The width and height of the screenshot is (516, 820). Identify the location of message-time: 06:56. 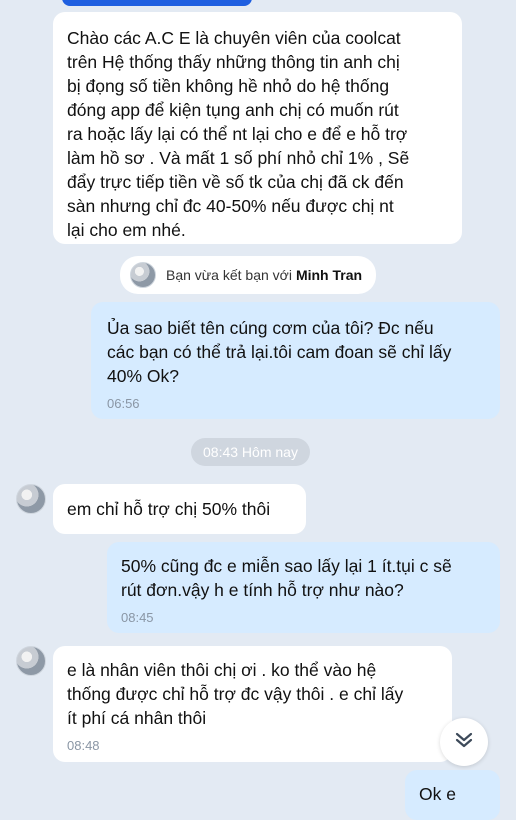
(123, 403).